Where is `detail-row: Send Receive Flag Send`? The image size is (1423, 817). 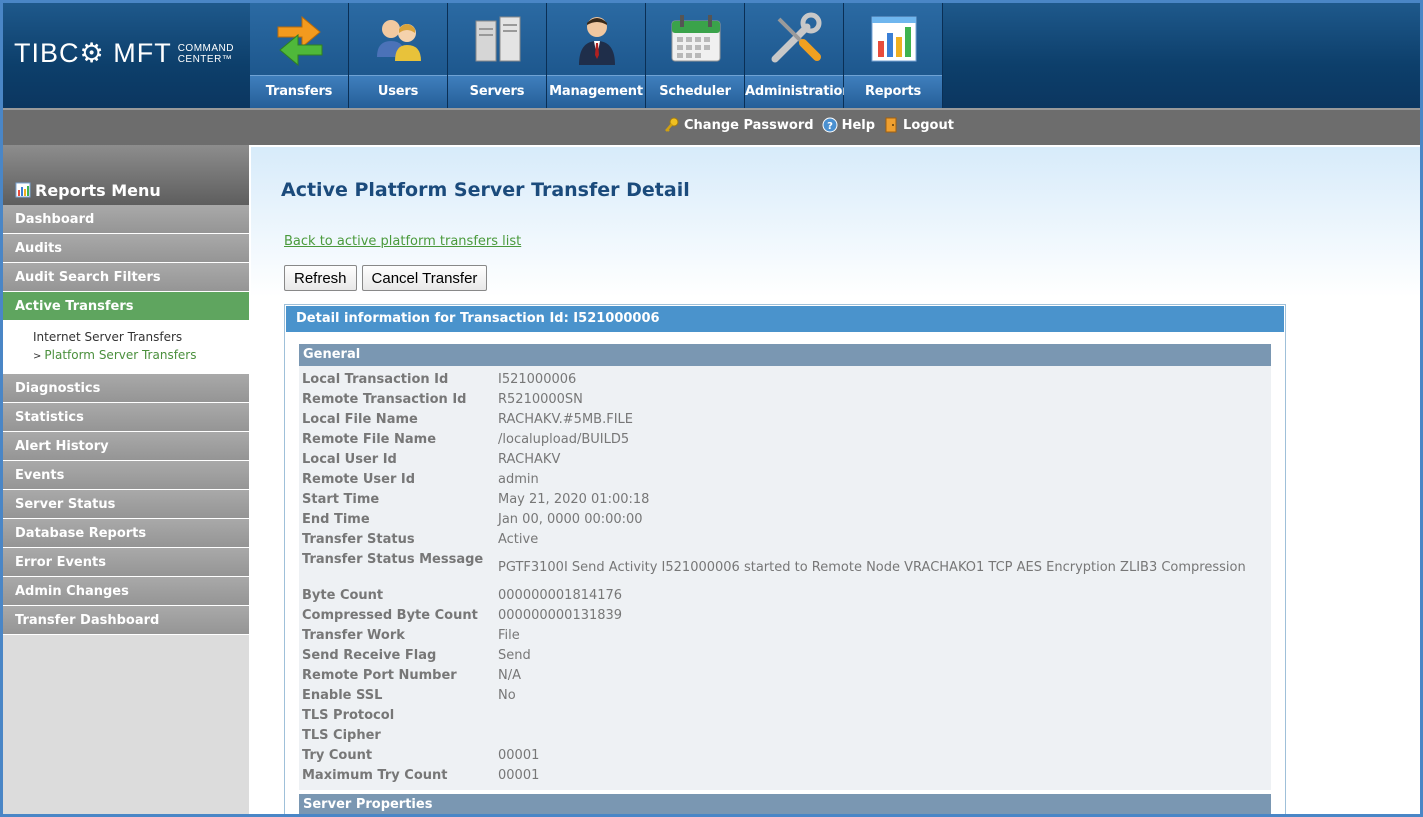 detail-row: Send Receive Flag Send is located at coordinates (786, 656).